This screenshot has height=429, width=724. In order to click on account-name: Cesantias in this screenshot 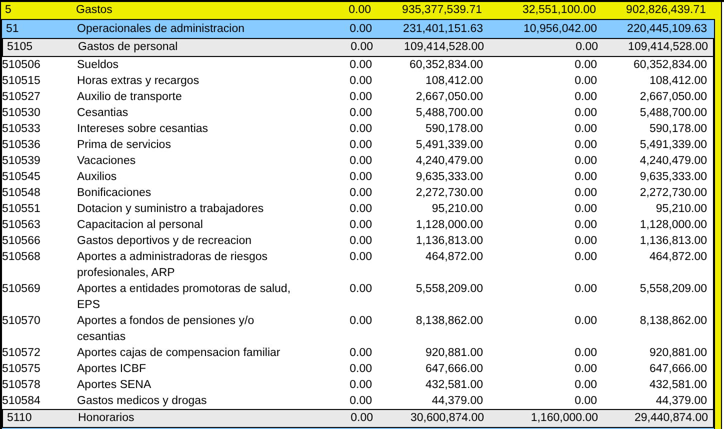, I will do `click(103, 113)`.